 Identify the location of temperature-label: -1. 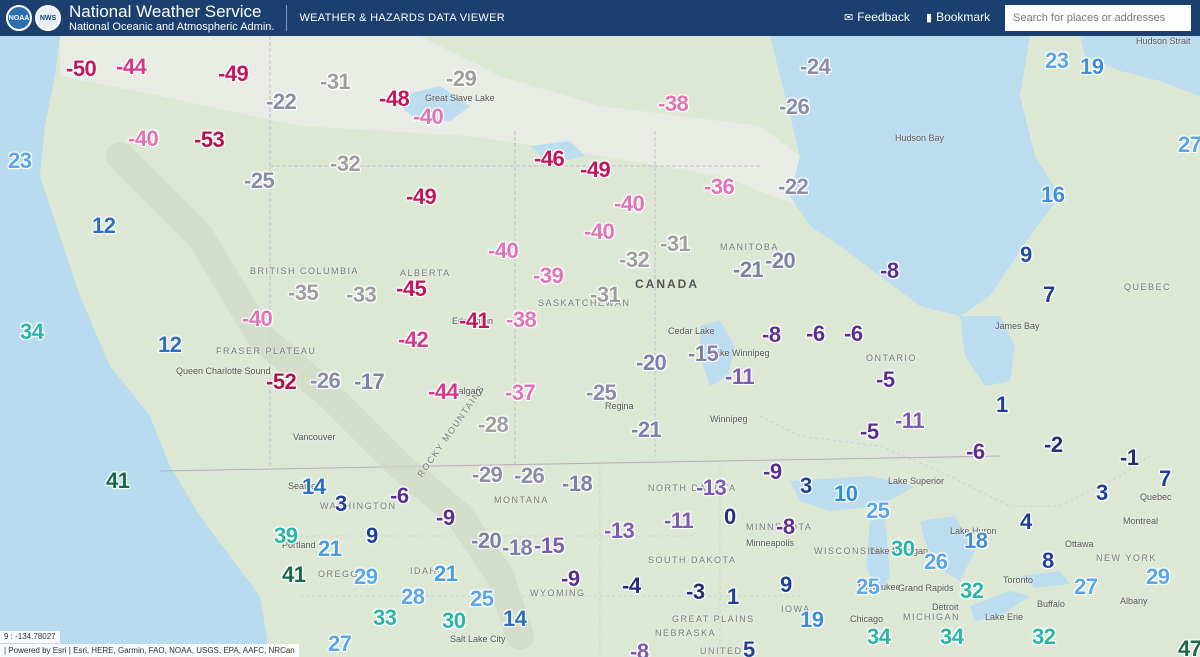
(1129, 458).